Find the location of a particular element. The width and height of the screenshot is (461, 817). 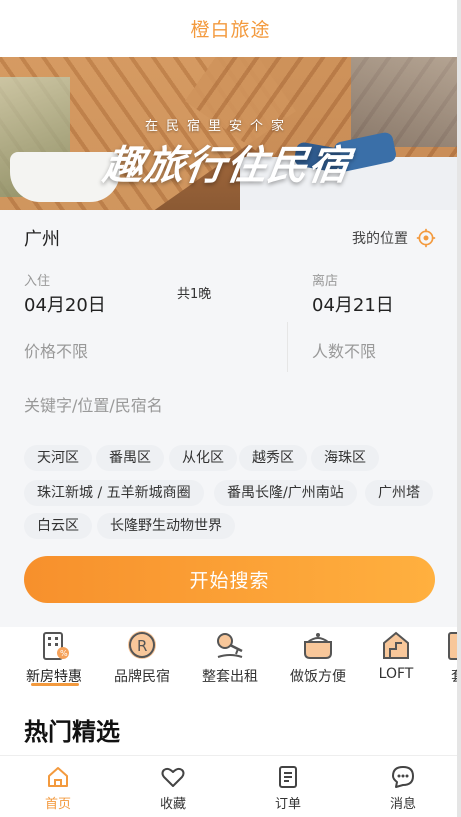

my-location-button: 我的位置 is located at coordinates (394, 238).